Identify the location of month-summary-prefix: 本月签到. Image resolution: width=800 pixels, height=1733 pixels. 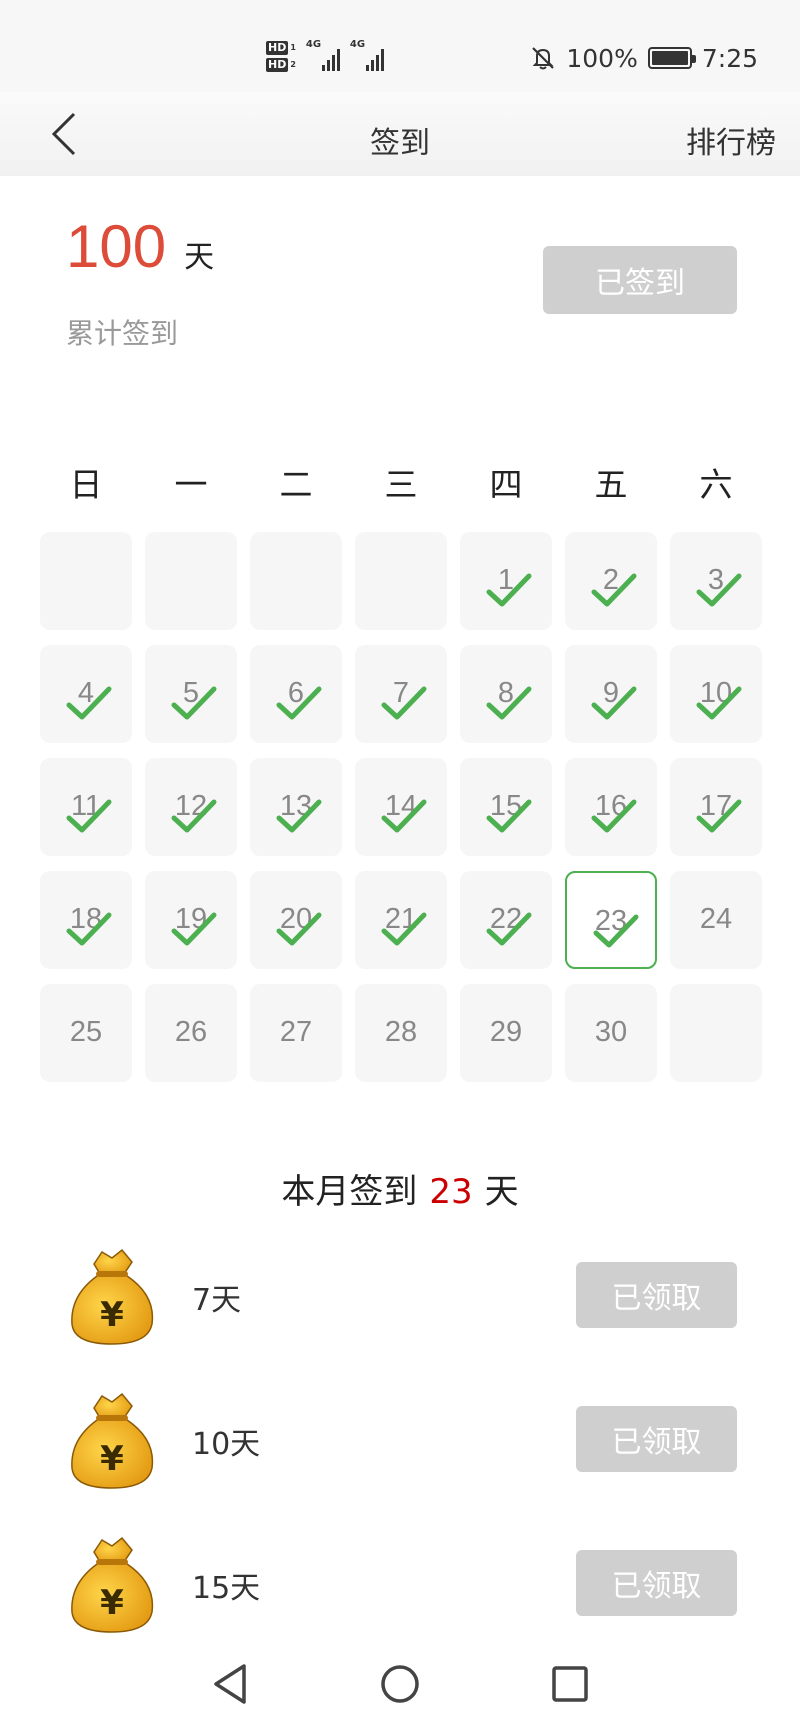
(349, 1192).